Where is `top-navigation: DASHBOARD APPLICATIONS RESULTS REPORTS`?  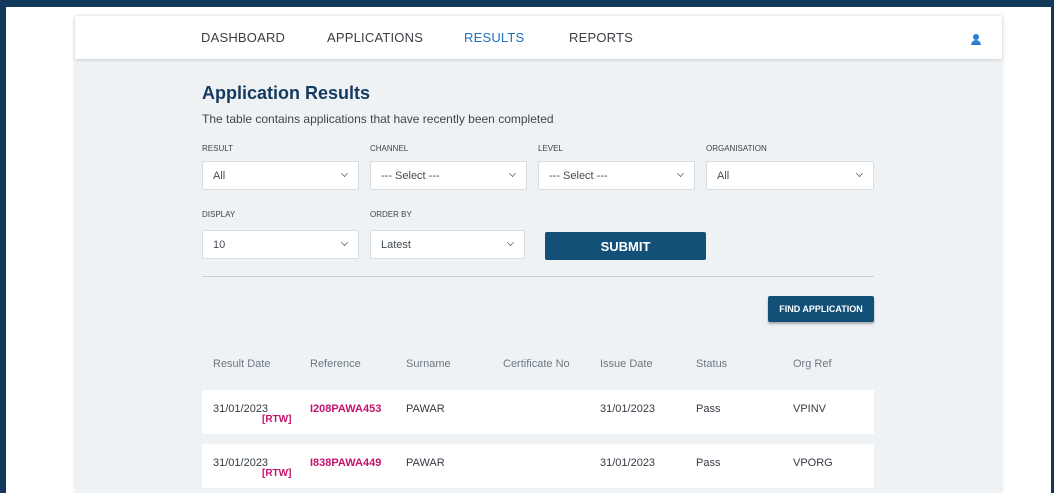
top-navigation: DASHBOARD APPLICATIONS RESULTS REPORTS is located at coordinates (538, 37).